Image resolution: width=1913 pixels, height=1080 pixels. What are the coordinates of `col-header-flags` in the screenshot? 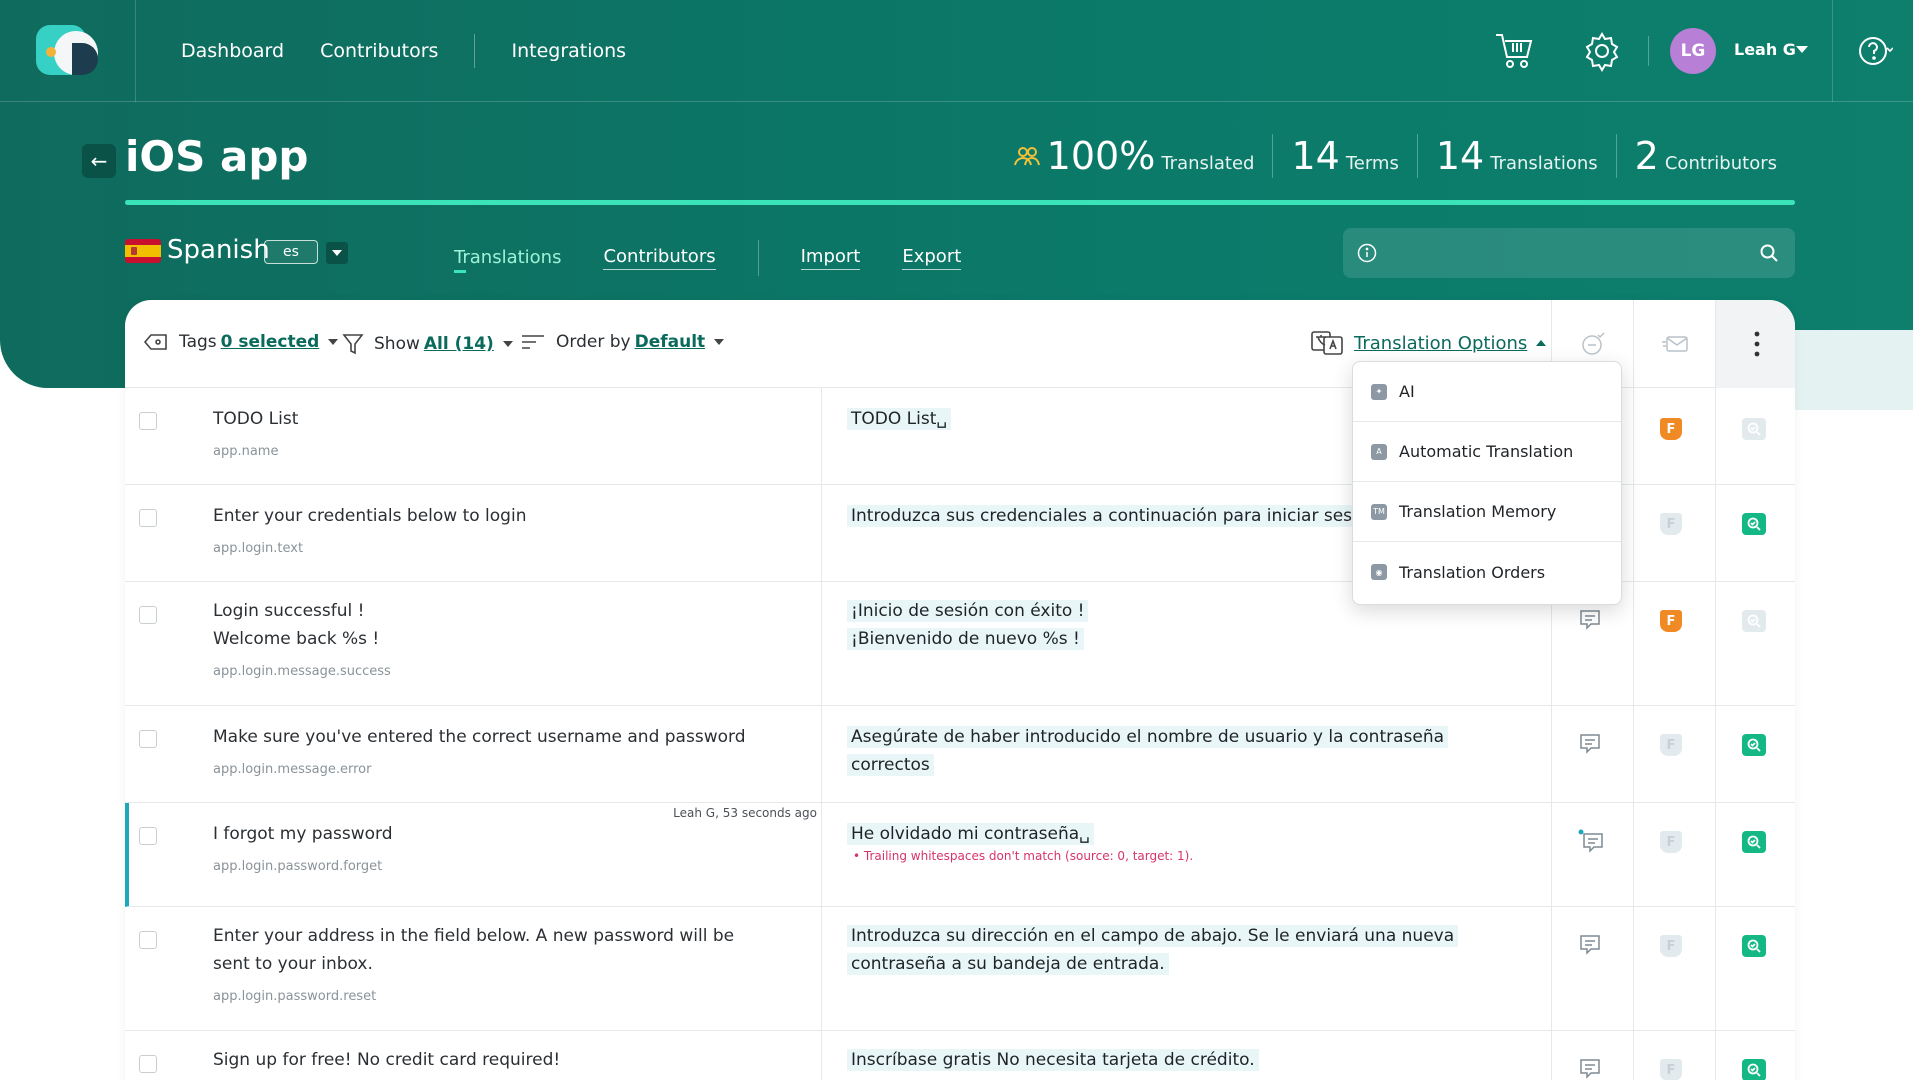 It's located at (1674, 344).